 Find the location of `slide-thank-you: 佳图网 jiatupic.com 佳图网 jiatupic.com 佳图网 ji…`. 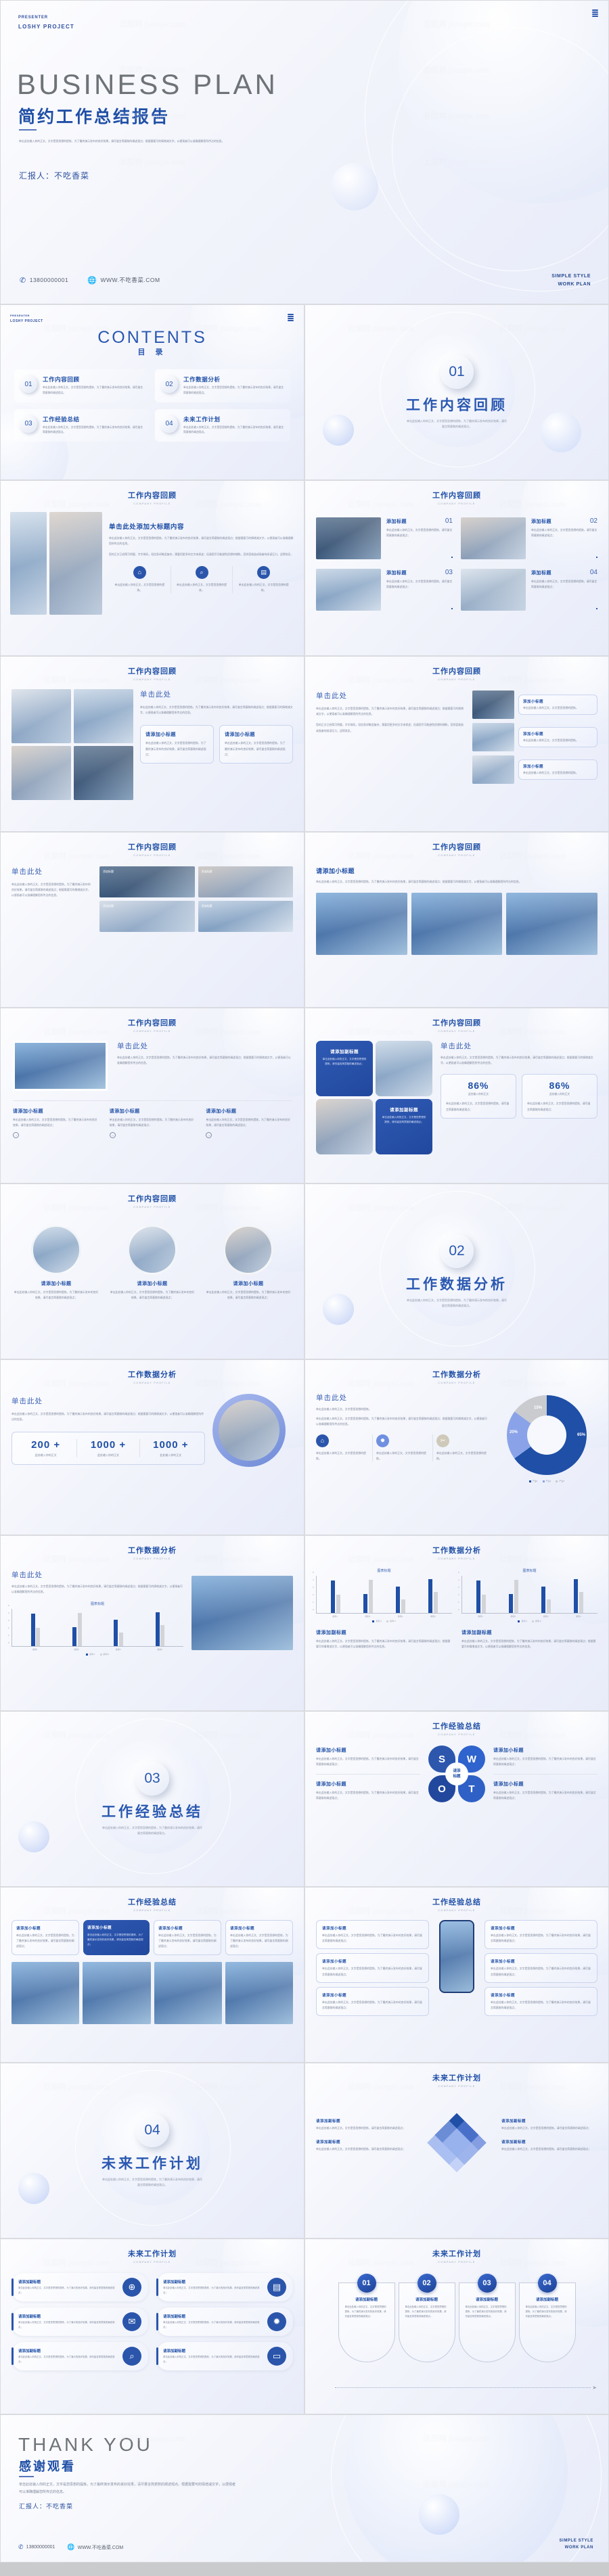

slide-thank-you: 佳图网 jiatupic.com 佳图网 jiatupic.com 佳图网 ji… is located at coordinates (304, 2488).